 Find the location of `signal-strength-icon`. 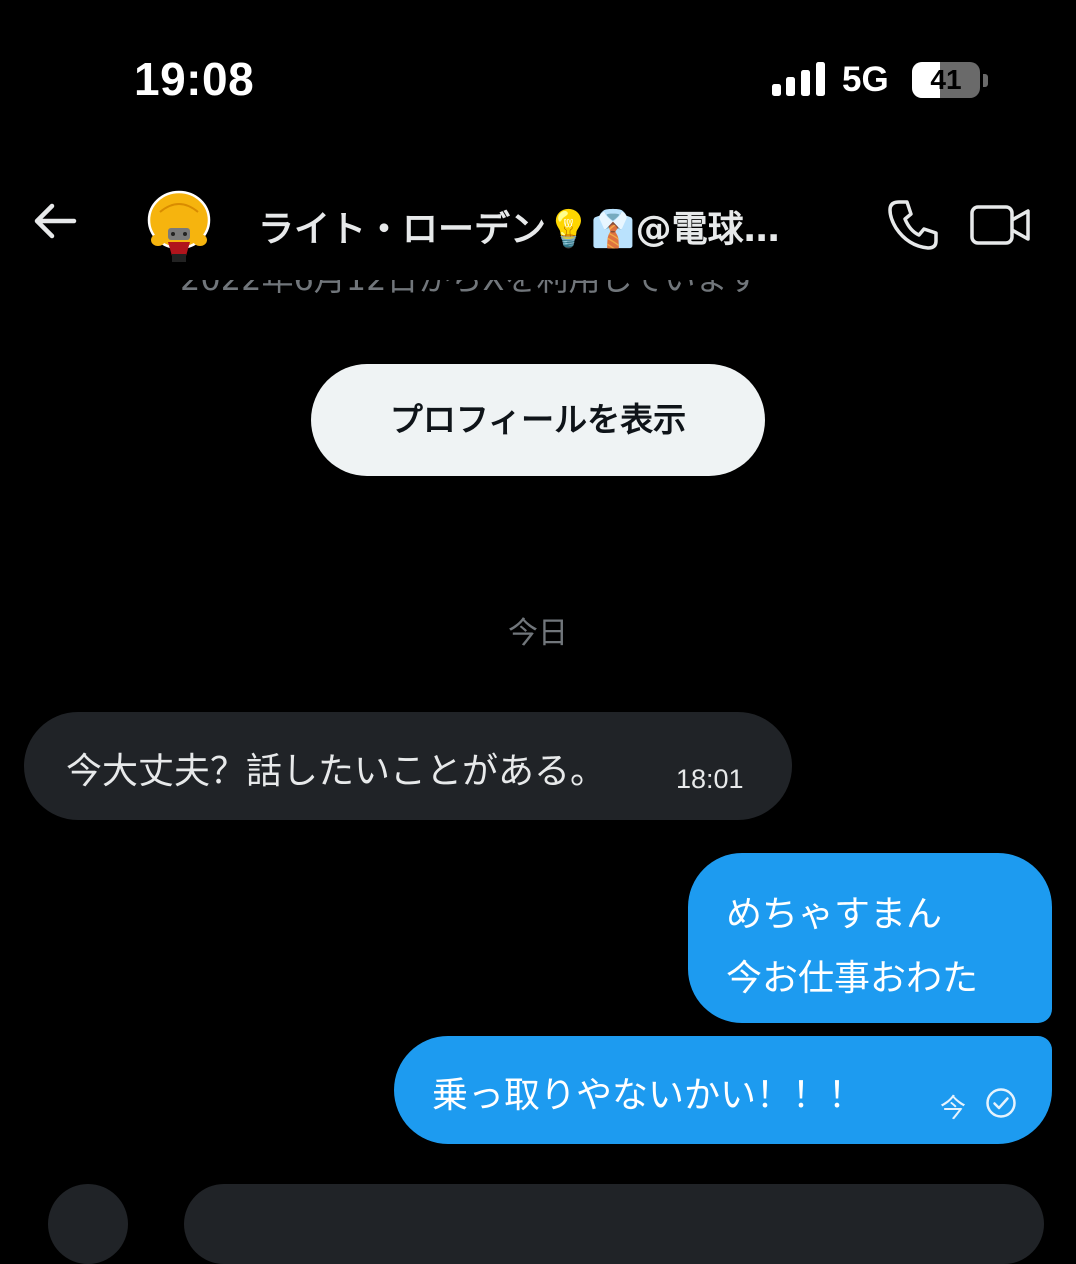

signal-strength-icon is located at coordinates (798, 79).